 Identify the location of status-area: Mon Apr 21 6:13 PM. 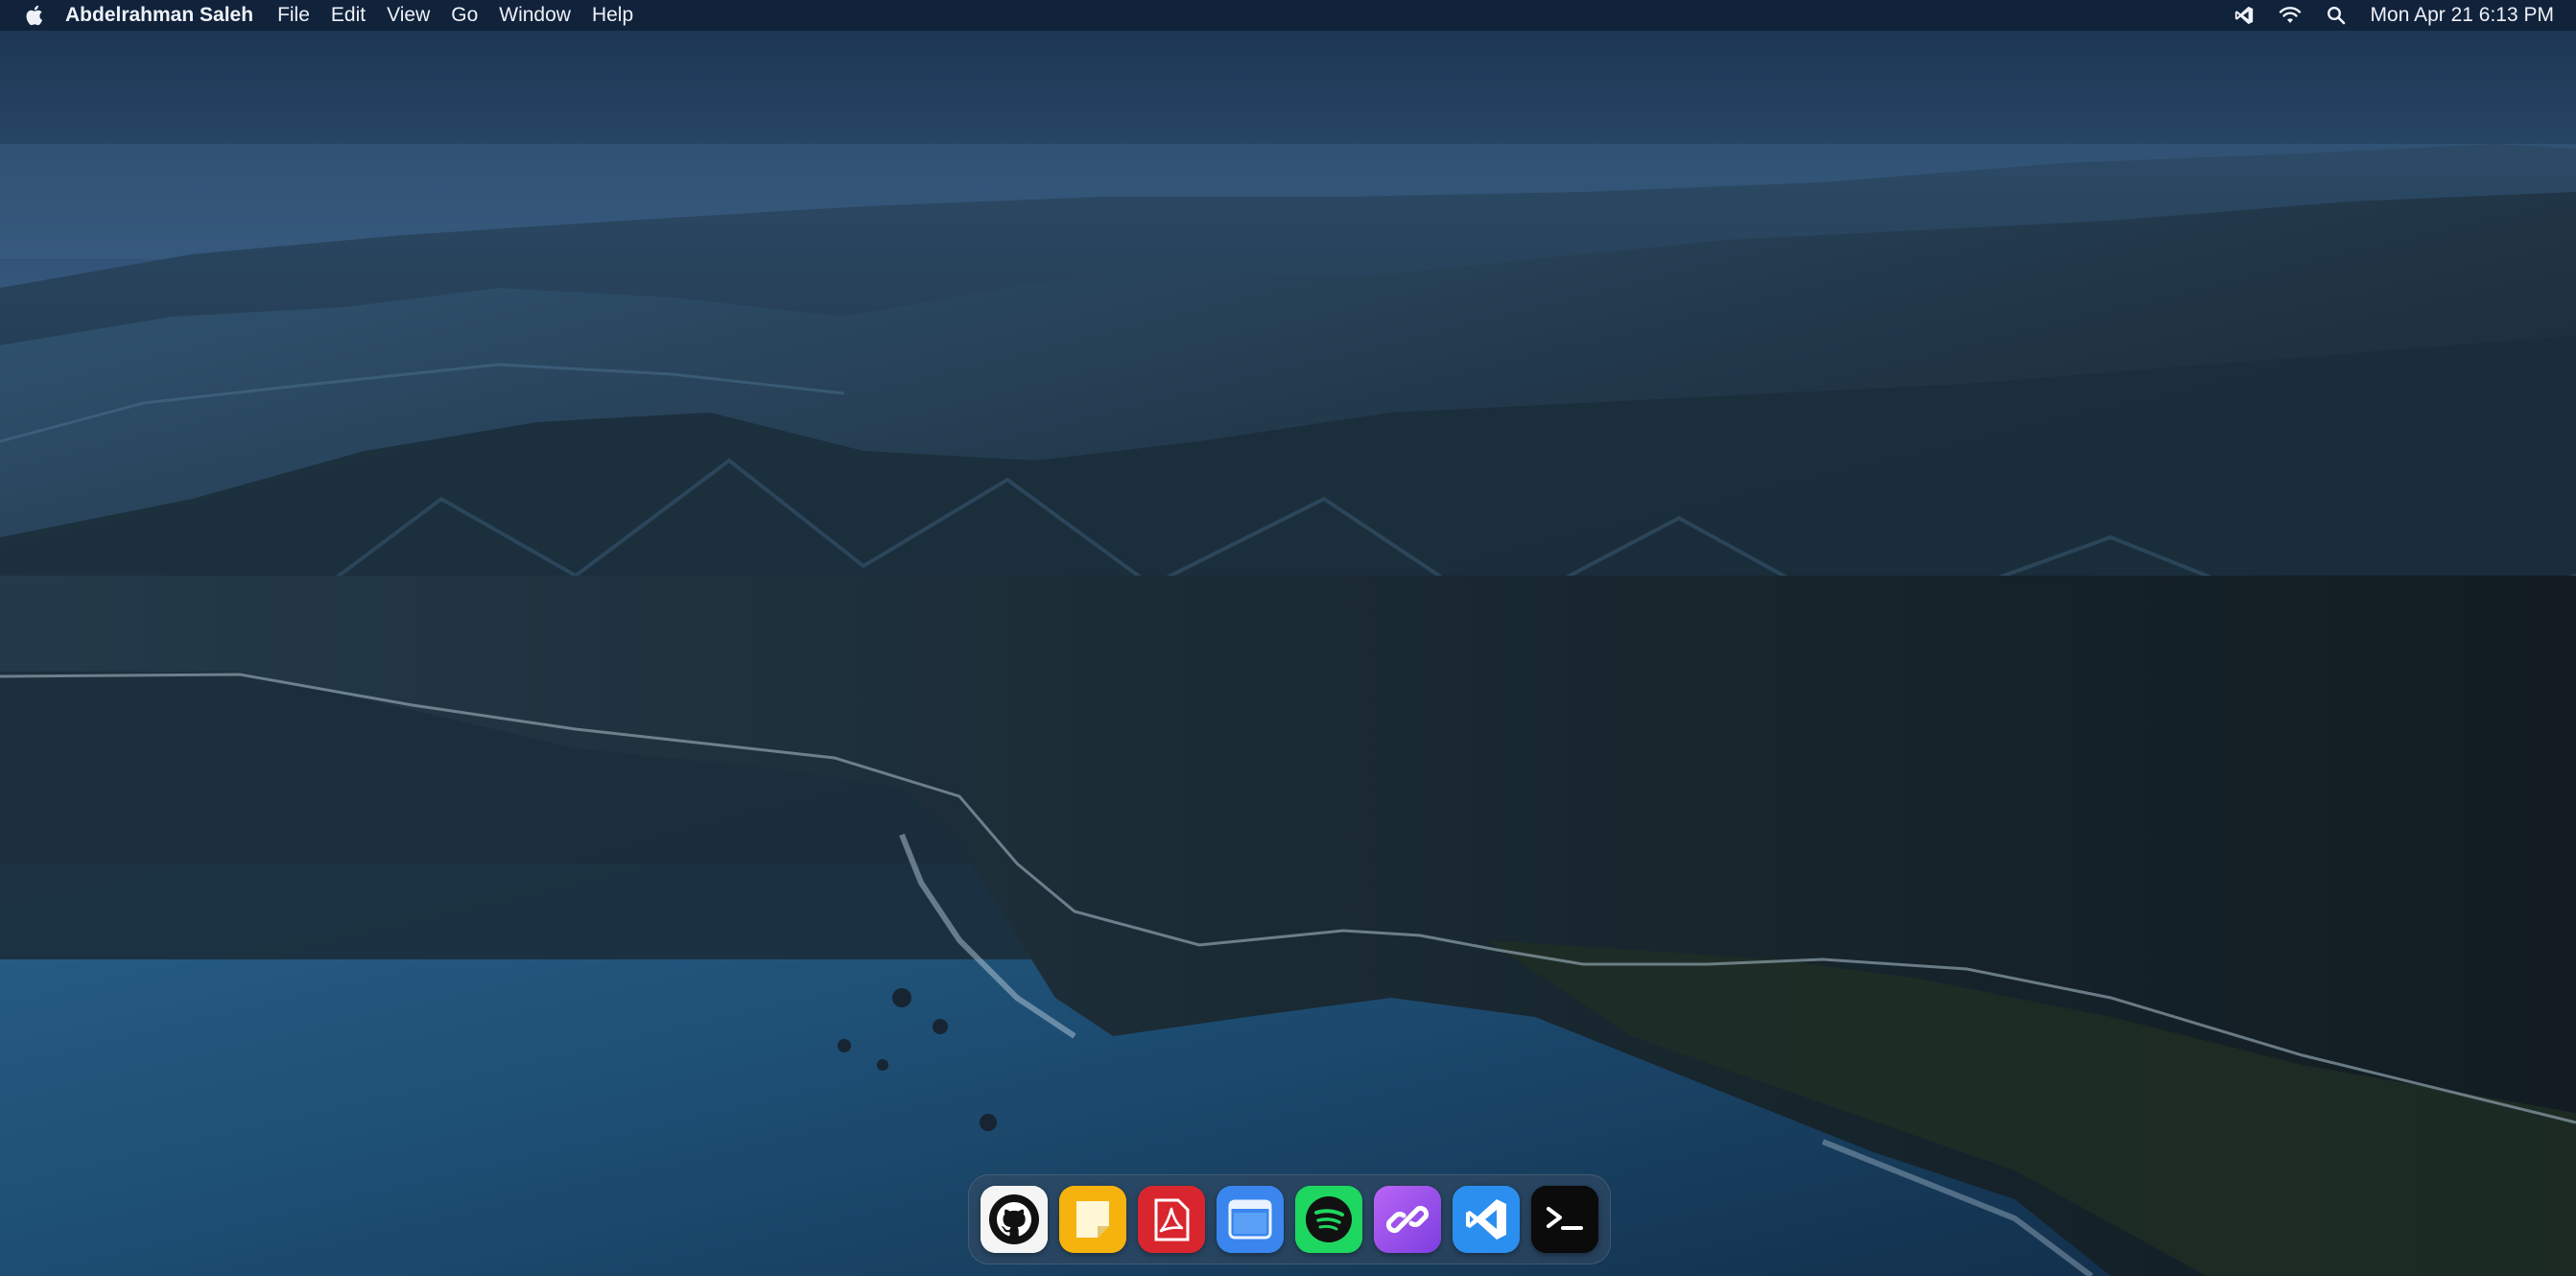
(2399, 15).